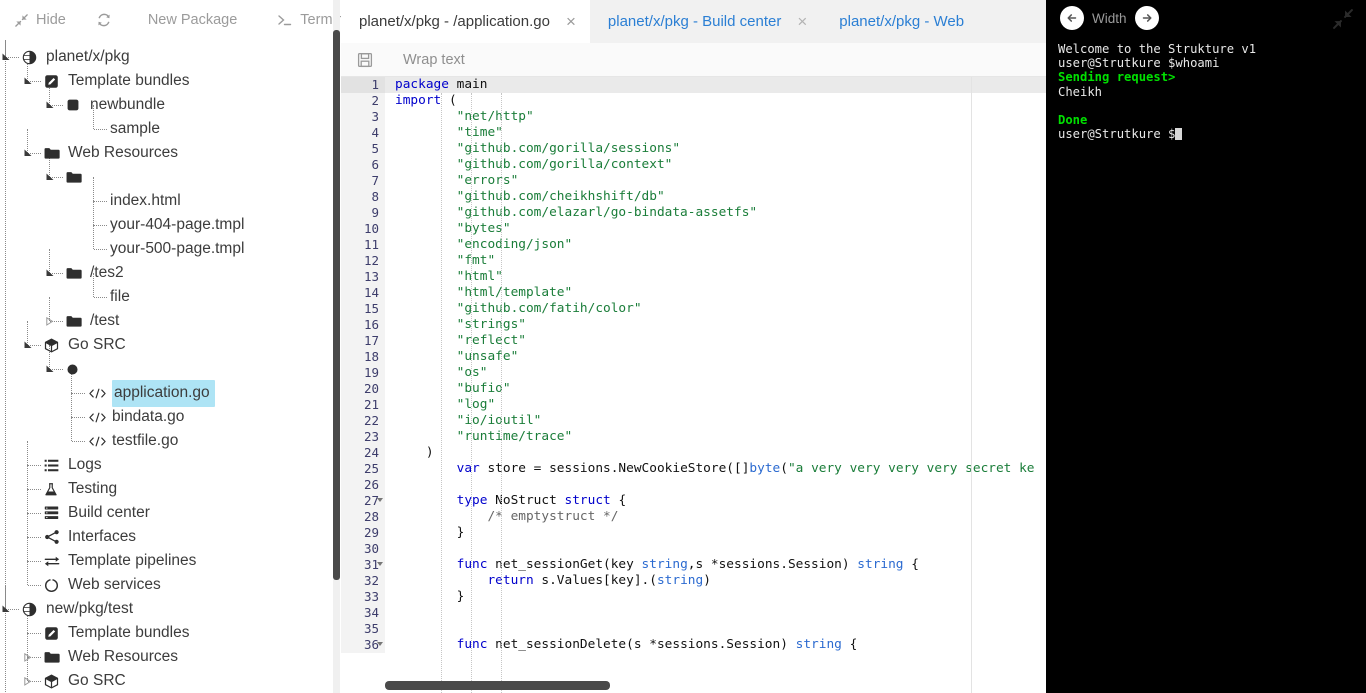 This screenshot has width=1366, height=693. What do you see at coordinates (693, 581) in the screenshot?
I see `code-line: 32 return s.Values[key].(string)` at bounding box center [693, 581].